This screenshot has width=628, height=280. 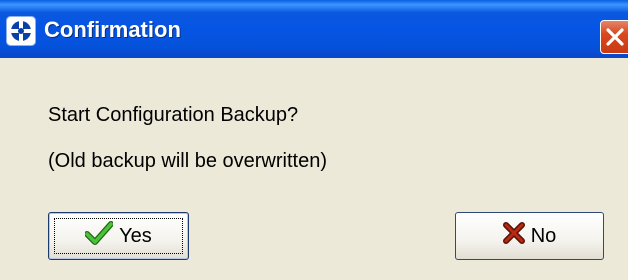 I want to click on message-line-2: (Old backup will be overwritten), so click(x=187, y=161).